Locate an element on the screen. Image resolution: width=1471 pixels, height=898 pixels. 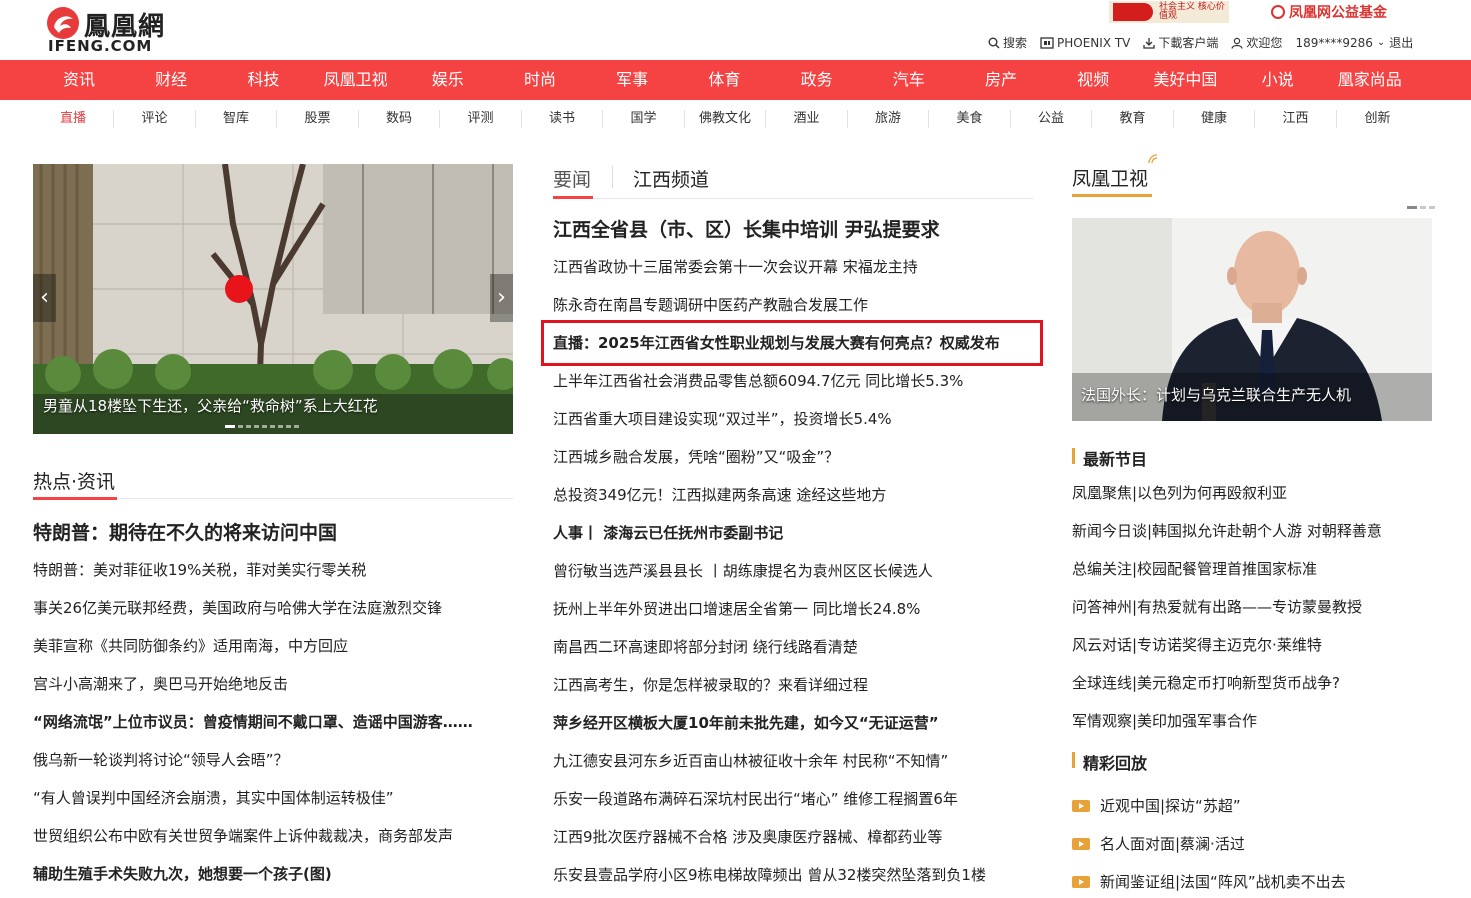
center-news-item: 萍乡经开区横板大厦10年前未批先建，如今又“无证运营” is located at coordinates (793, 732).